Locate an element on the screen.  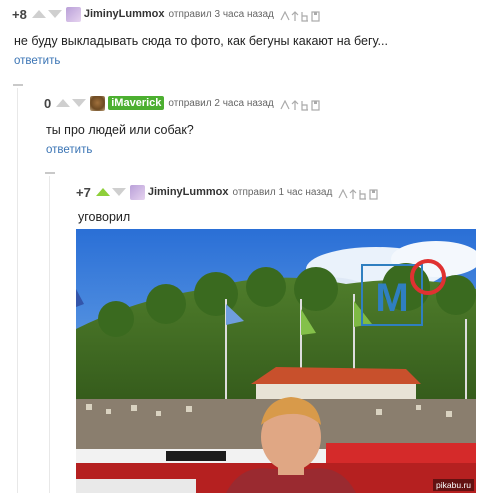
comment-header: +7 JiminyLummox отправил 1 час назад is located at coordinates (227, 192).